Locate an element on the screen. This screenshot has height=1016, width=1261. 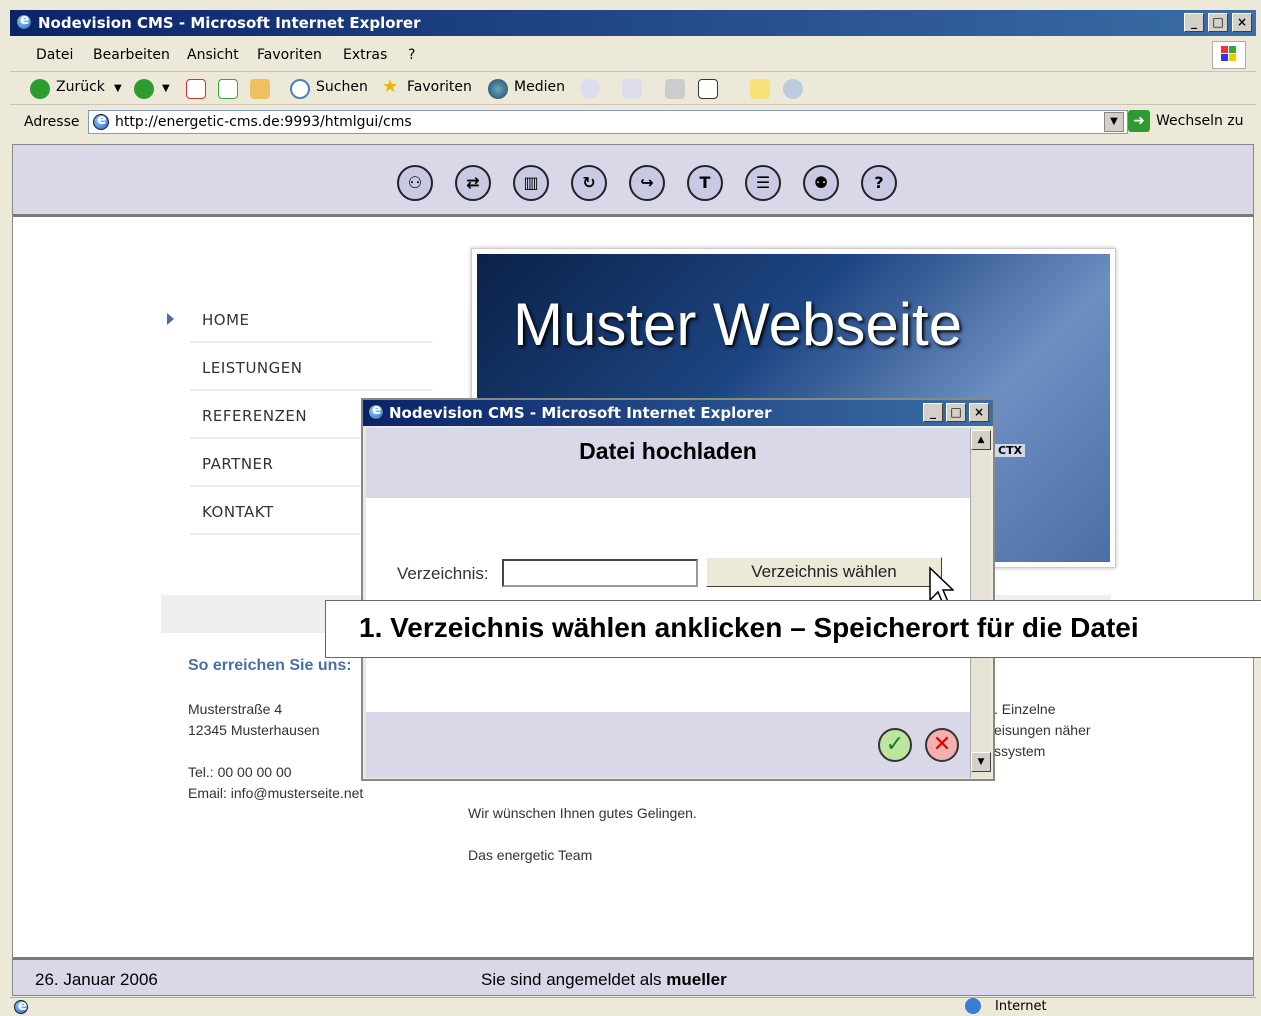
banner-title: Muster Webseite is located at coordinates (738, 324).